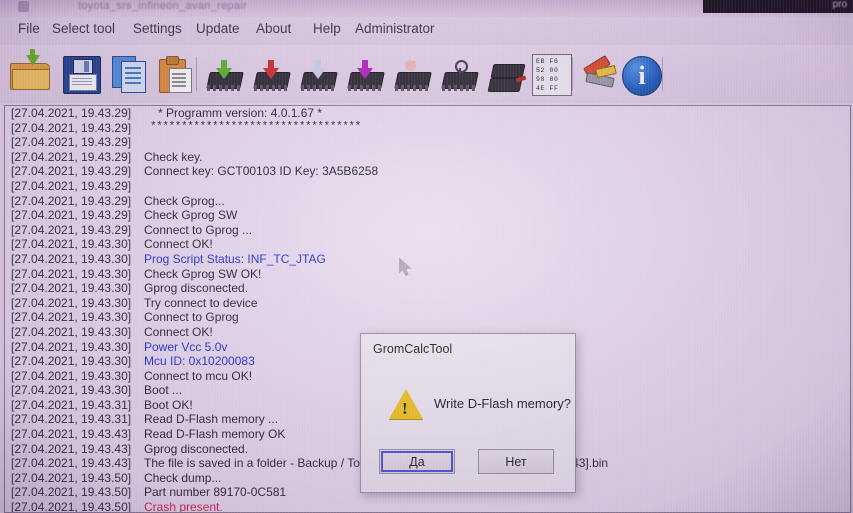 The height and width of the screenshot is (513, 853). Describe the element at coordinates (427, 288) in the screenshot. I see `log-line: [27.04.2021, 19.43.30] Gprog disconected.` at that location.